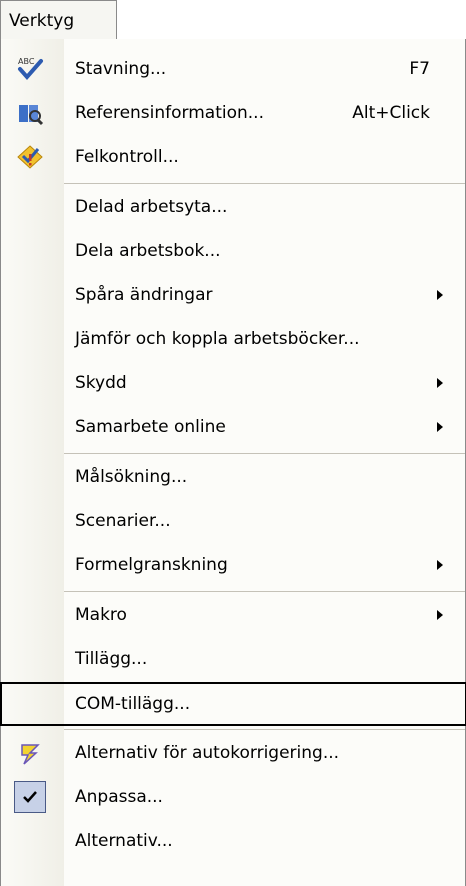  I want to click on menu-item-referensinformation: Referensinformation... Alt+Click, so click(233, 113).